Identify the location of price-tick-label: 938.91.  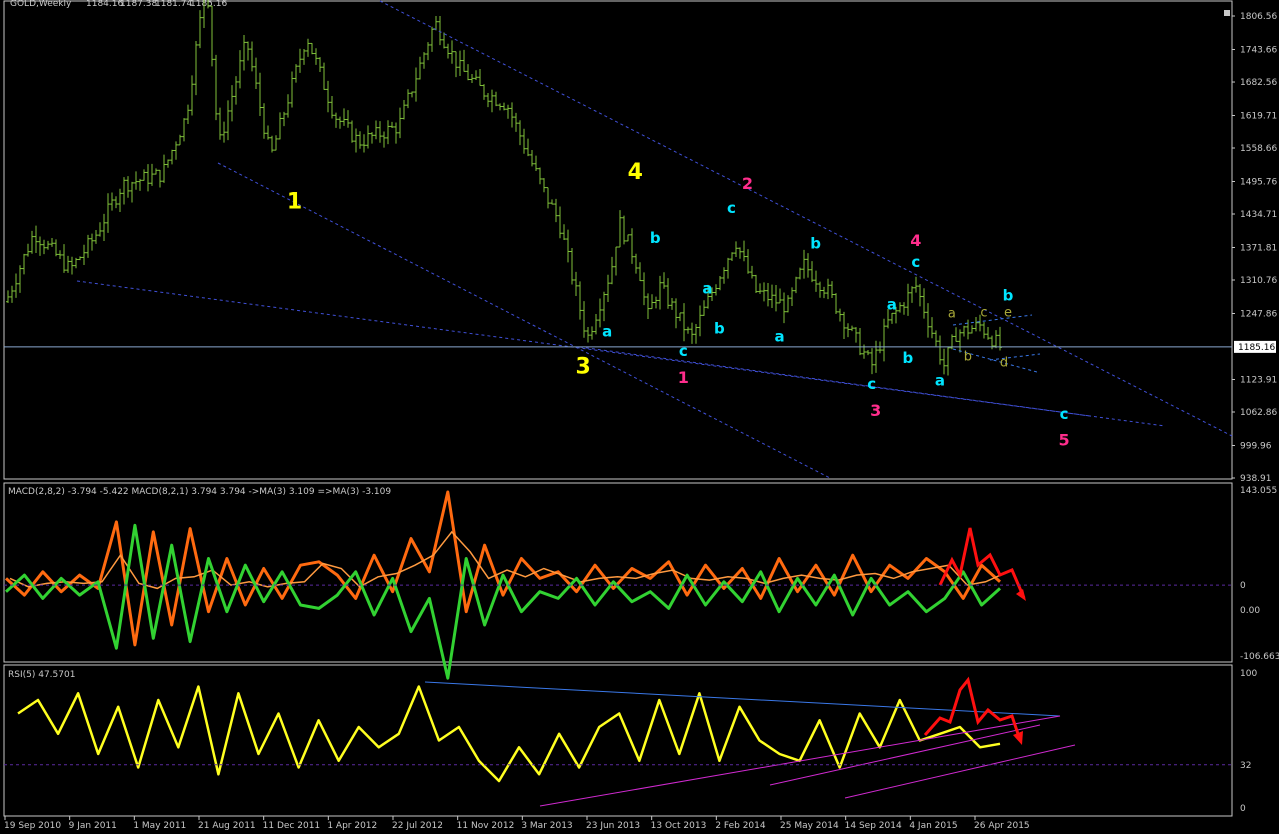
(1256, 479).